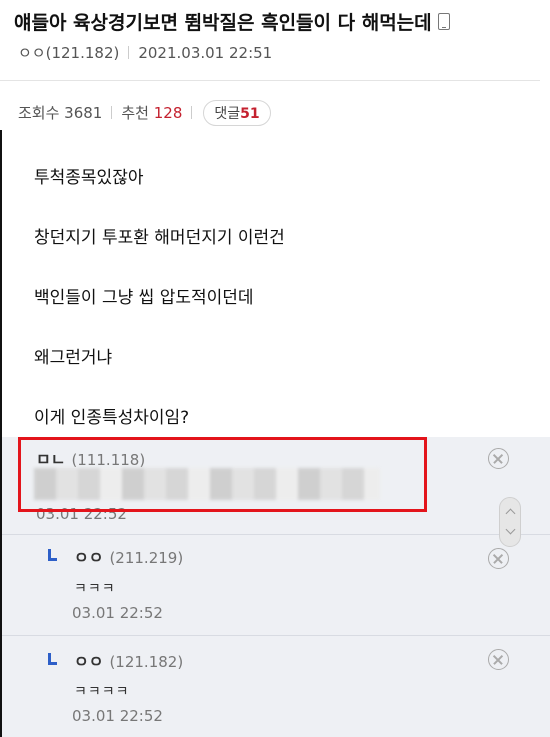  What do you see at coordinates (227, 114) in the screenshot?
I see `comment-label: 댓글` at bounding box center [227, 114].